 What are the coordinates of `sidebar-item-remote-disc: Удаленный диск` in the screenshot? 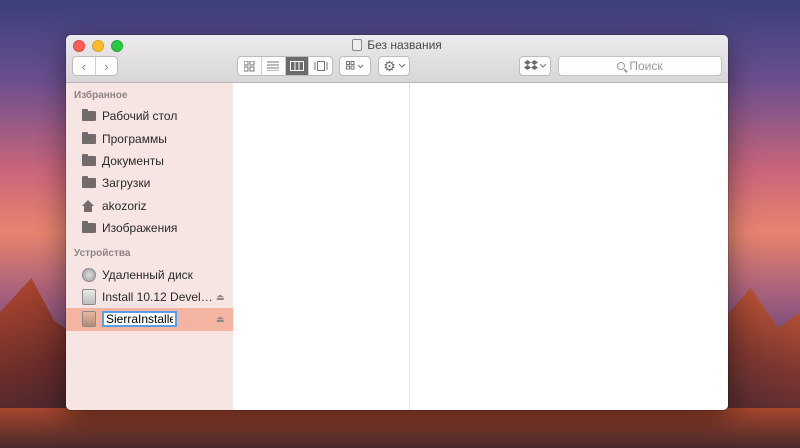 It's located at (149, 274).